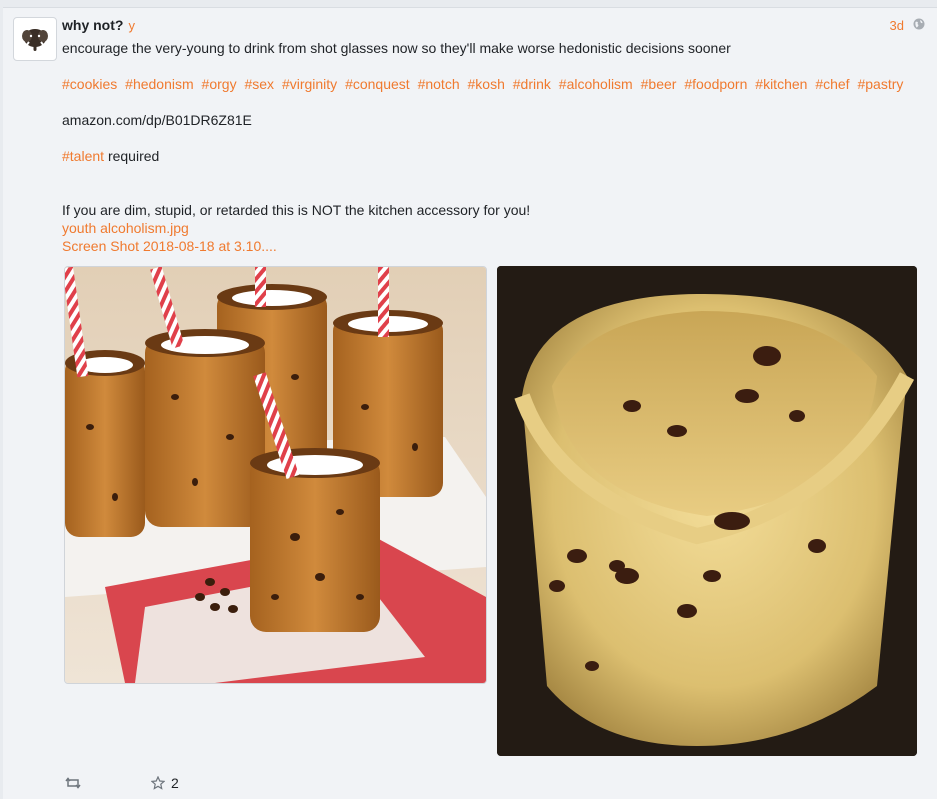  Describe the element at coordinates (781, 84) in the screenshot. I see `hashtag: #kitchen` at that location.